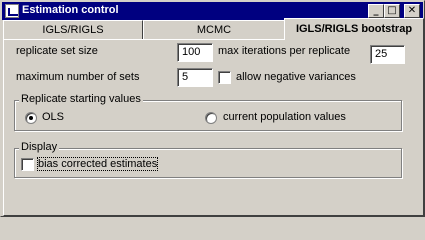  What do you see at coordinates (284, 117) in the screenshot?
I see `current-population-values-label: current population values` at bounding box center [284, 117].